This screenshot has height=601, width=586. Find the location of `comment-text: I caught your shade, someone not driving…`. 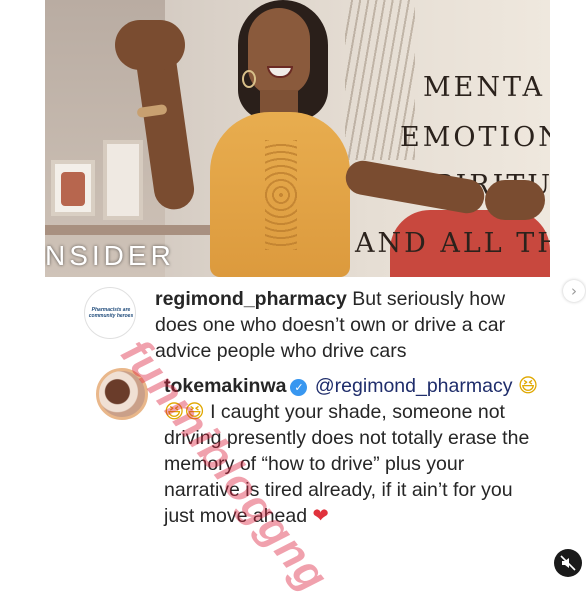

comment-text: I caught your shade, someone not driving… is located at coordinates (347, 464).